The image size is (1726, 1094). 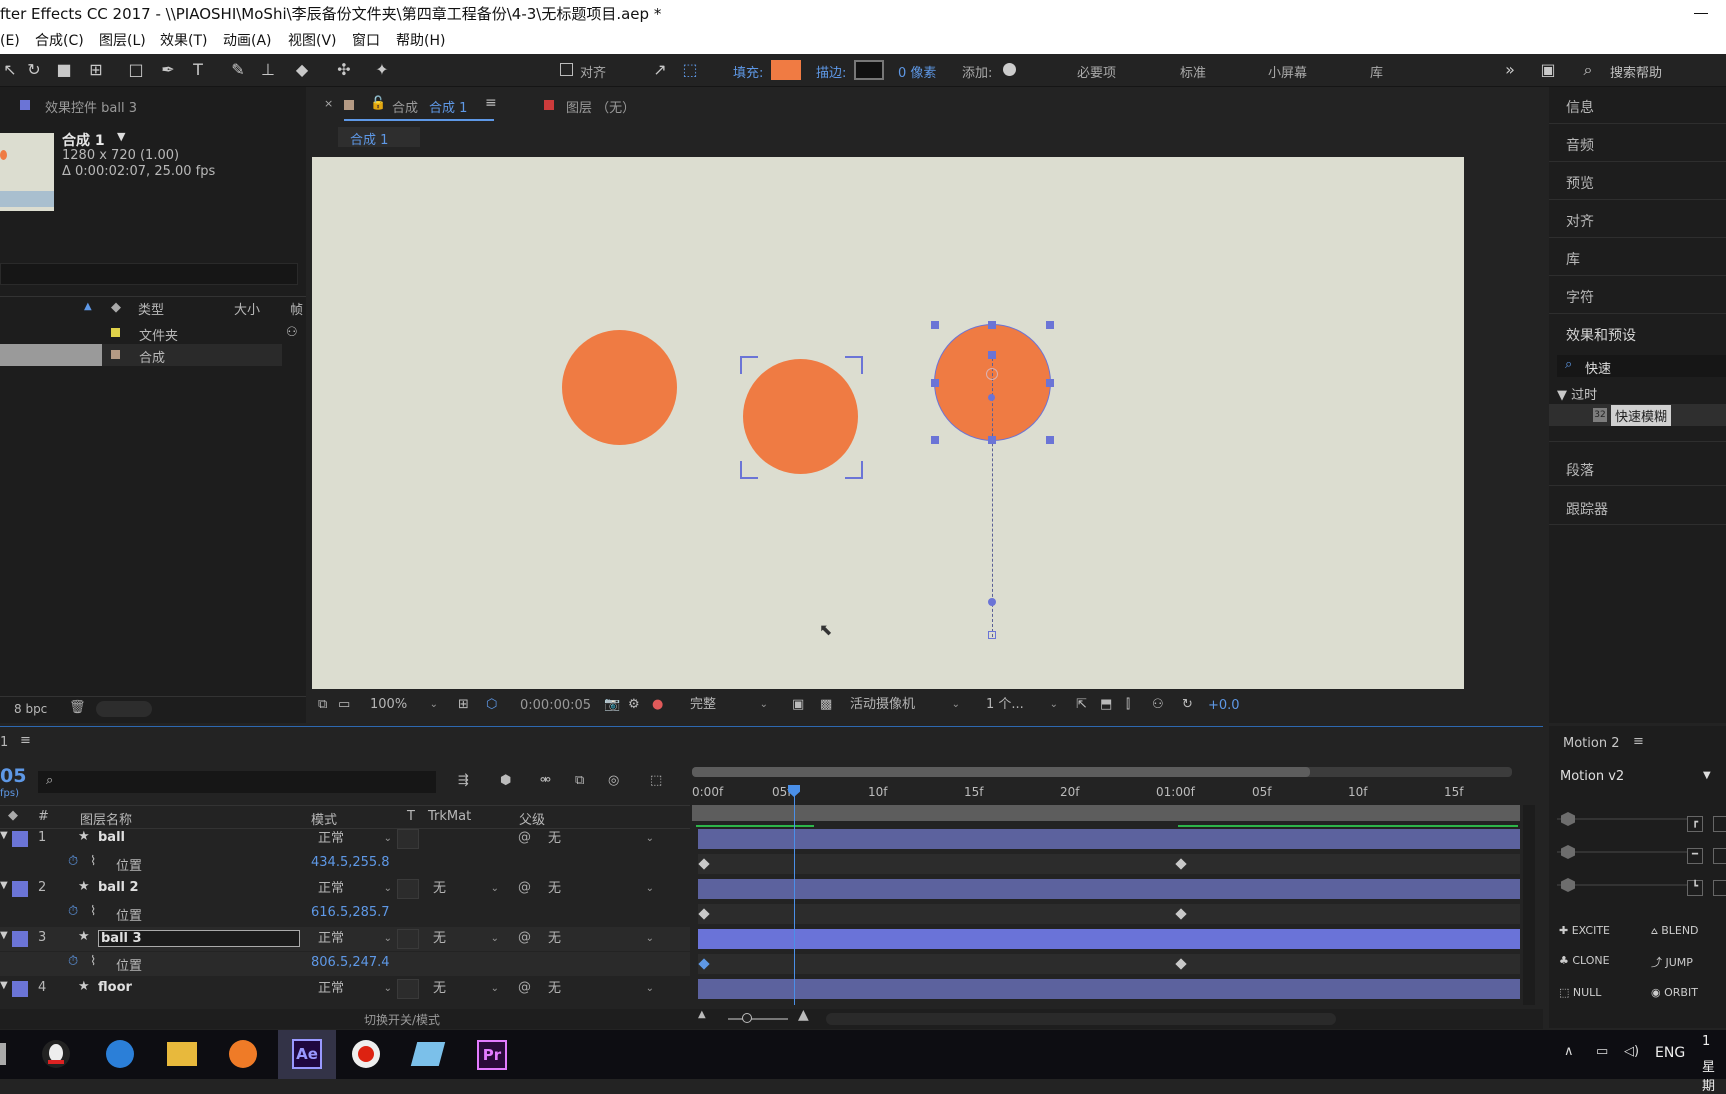 What do you see at coordinates (30, 709) in the screenshot?
I see `bpc-label: 8 bpc` at bounding box center [30, 709].